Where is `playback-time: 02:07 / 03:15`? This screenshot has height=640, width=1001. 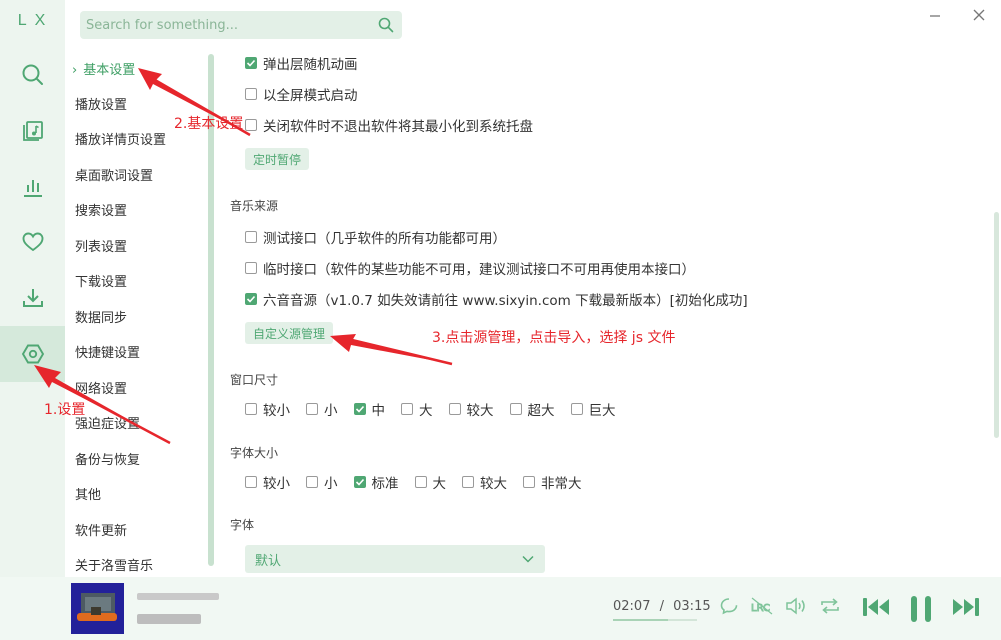
playback-time: 02:07 / 03:15 is located at coordinates (662, 606).